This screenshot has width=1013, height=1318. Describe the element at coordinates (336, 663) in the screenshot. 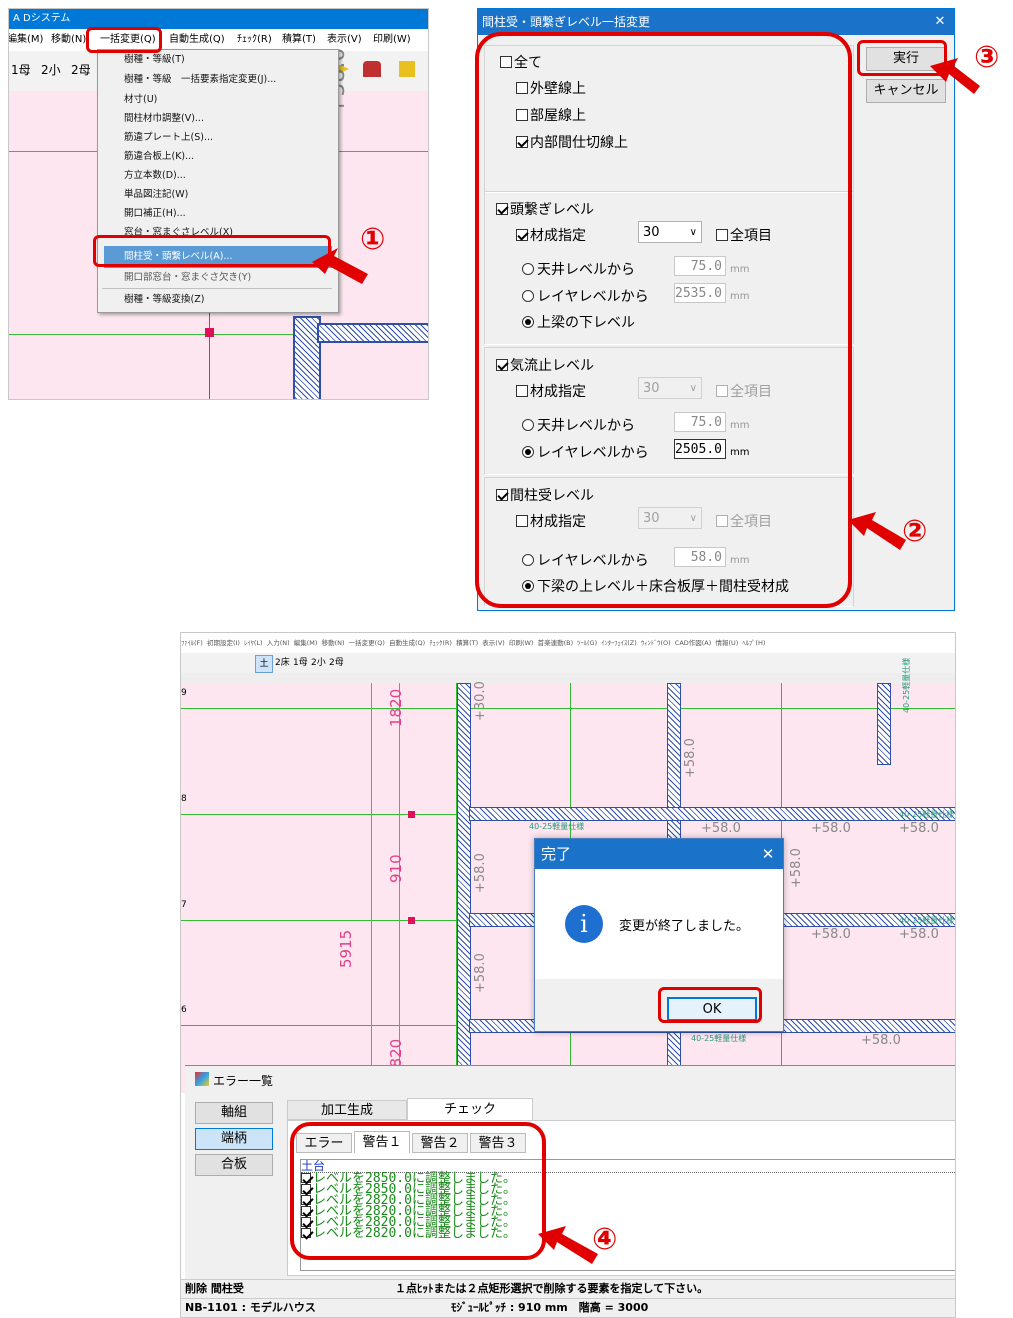

I see `toolbar-floor2-main: 2母` at that location.